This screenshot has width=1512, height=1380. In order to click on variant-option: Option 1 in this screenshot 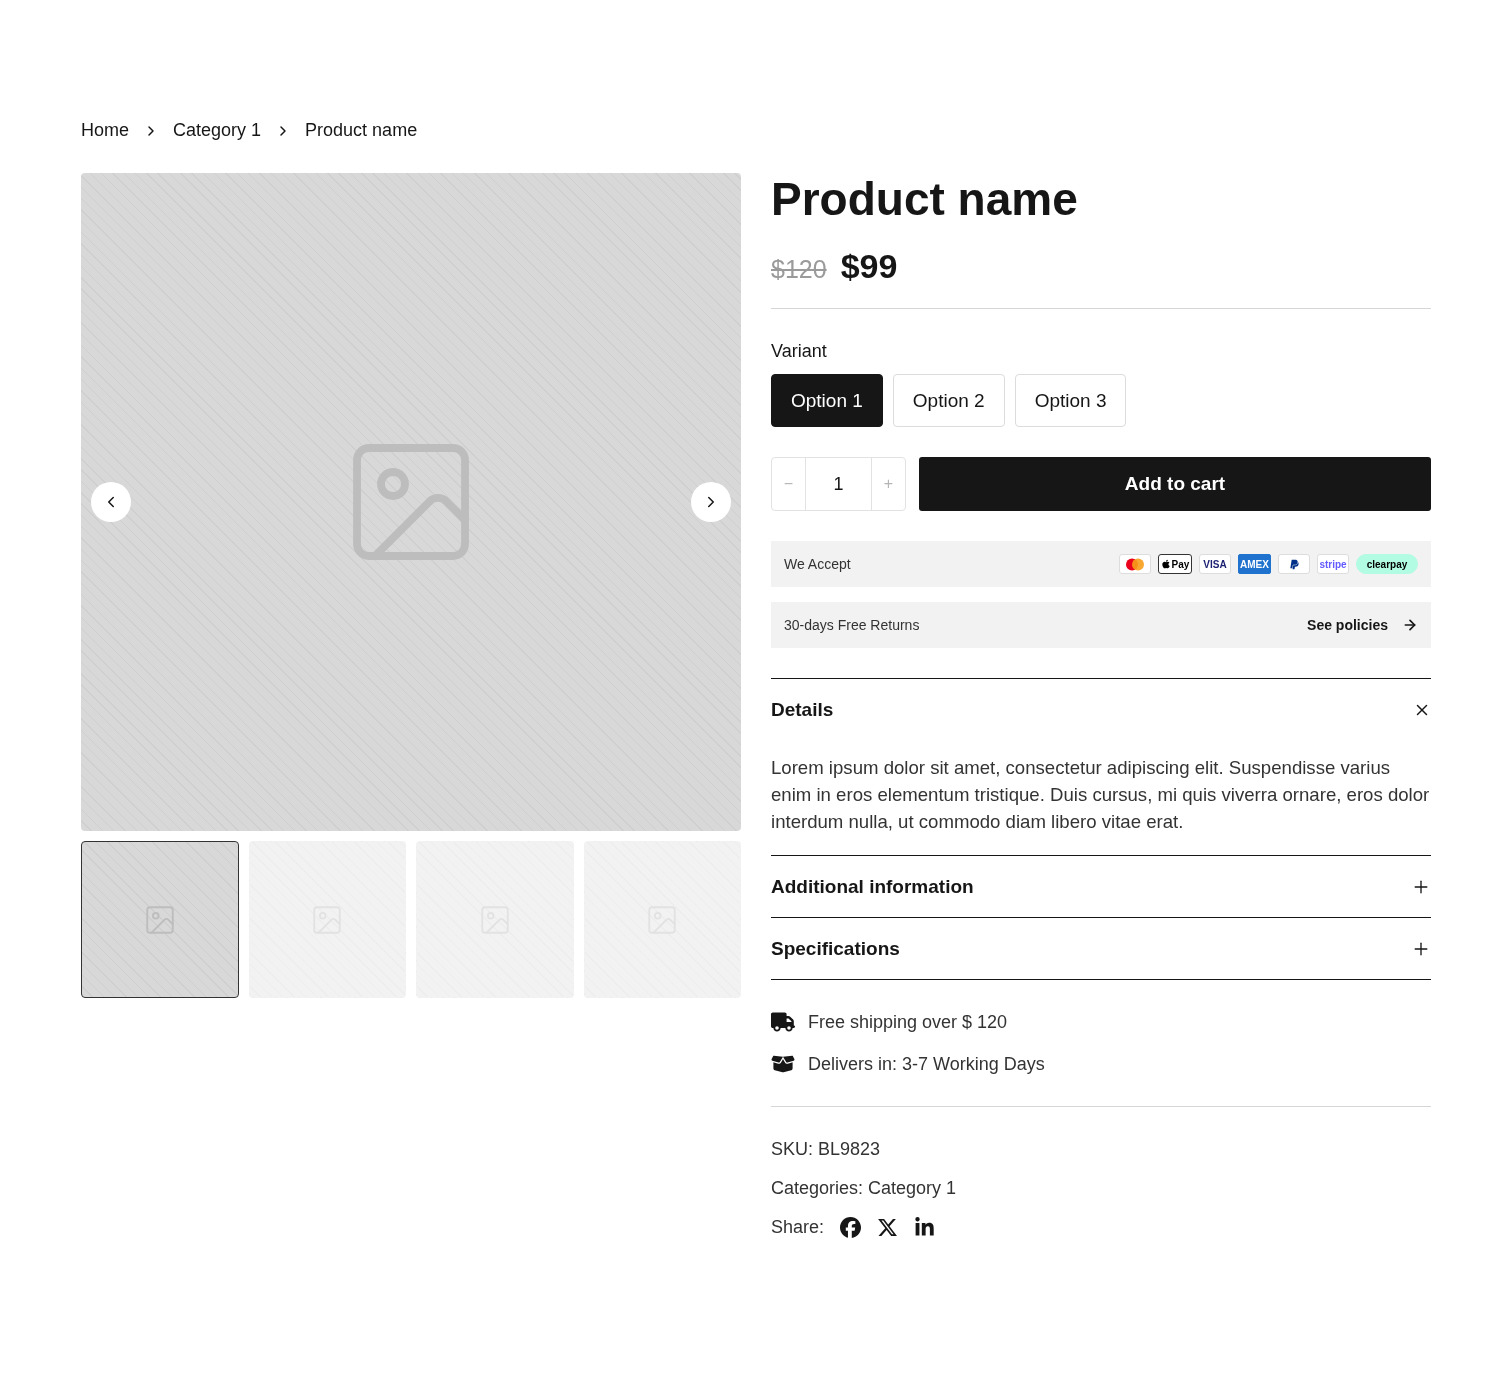, I will do `click(827, 400)`.